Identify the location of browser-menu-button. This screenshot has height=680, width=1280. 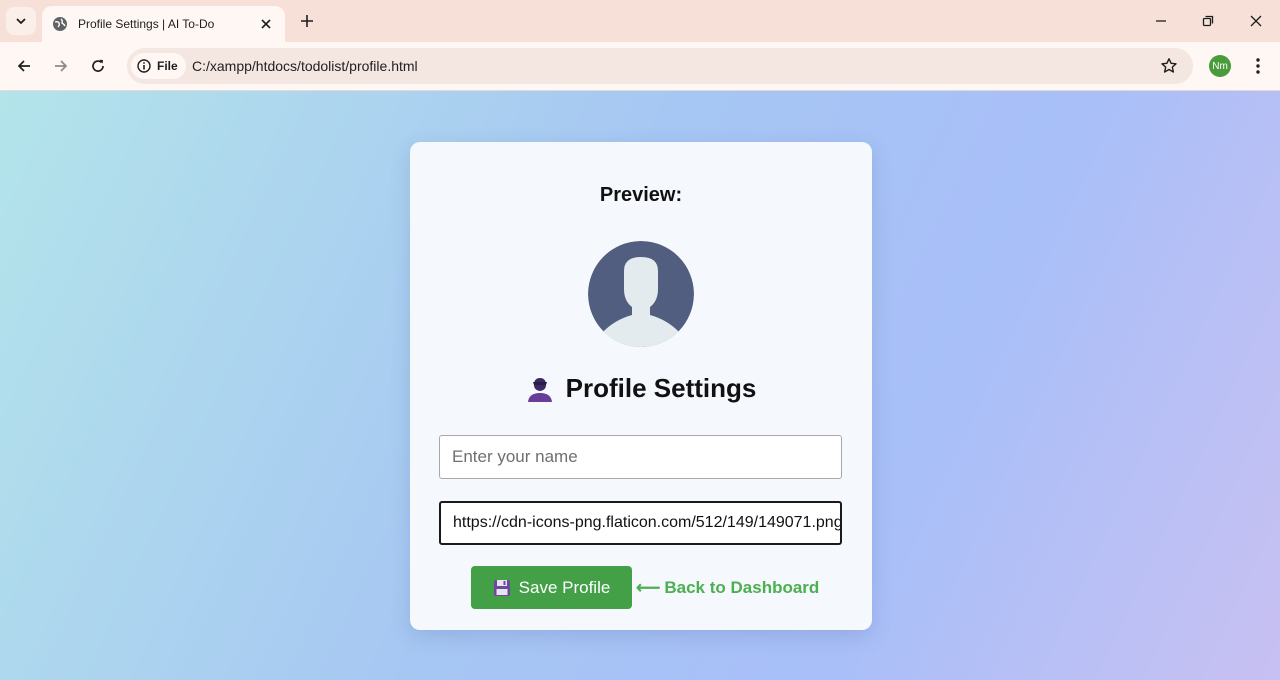
(1258, 66).